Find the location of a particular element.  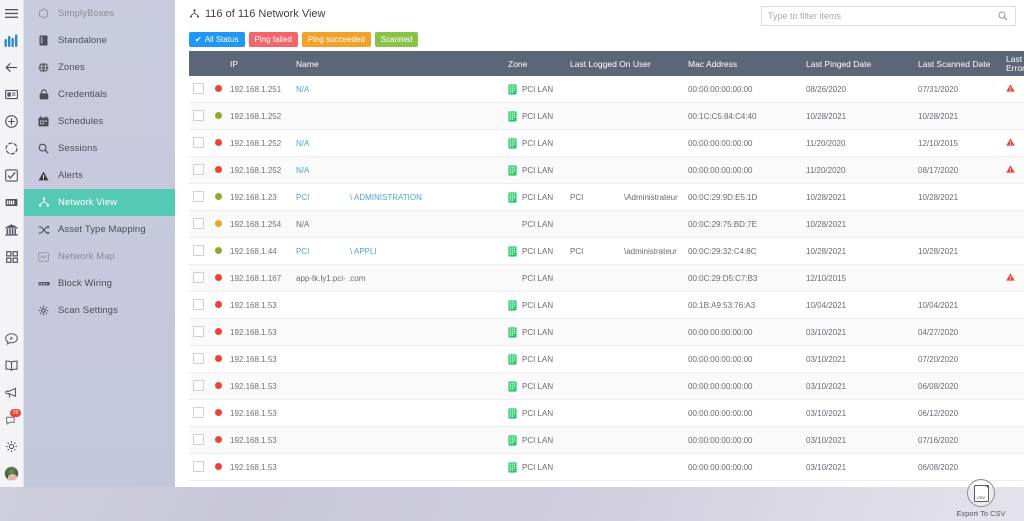

refresh-icon is located at coordinates (11, 148).